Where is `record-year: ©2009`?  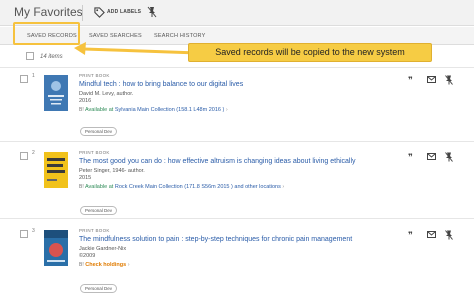
record-year: ©2009 is located at coordinates (87, 256).